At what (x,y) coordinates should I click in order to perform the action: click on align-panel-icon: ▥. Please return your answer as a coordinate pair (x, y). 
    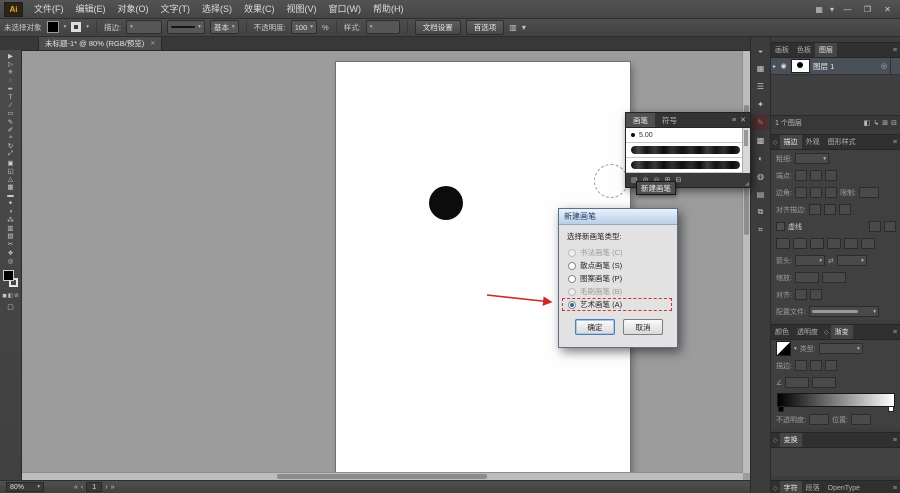
    Looking at the image, I should click on (513, 27).